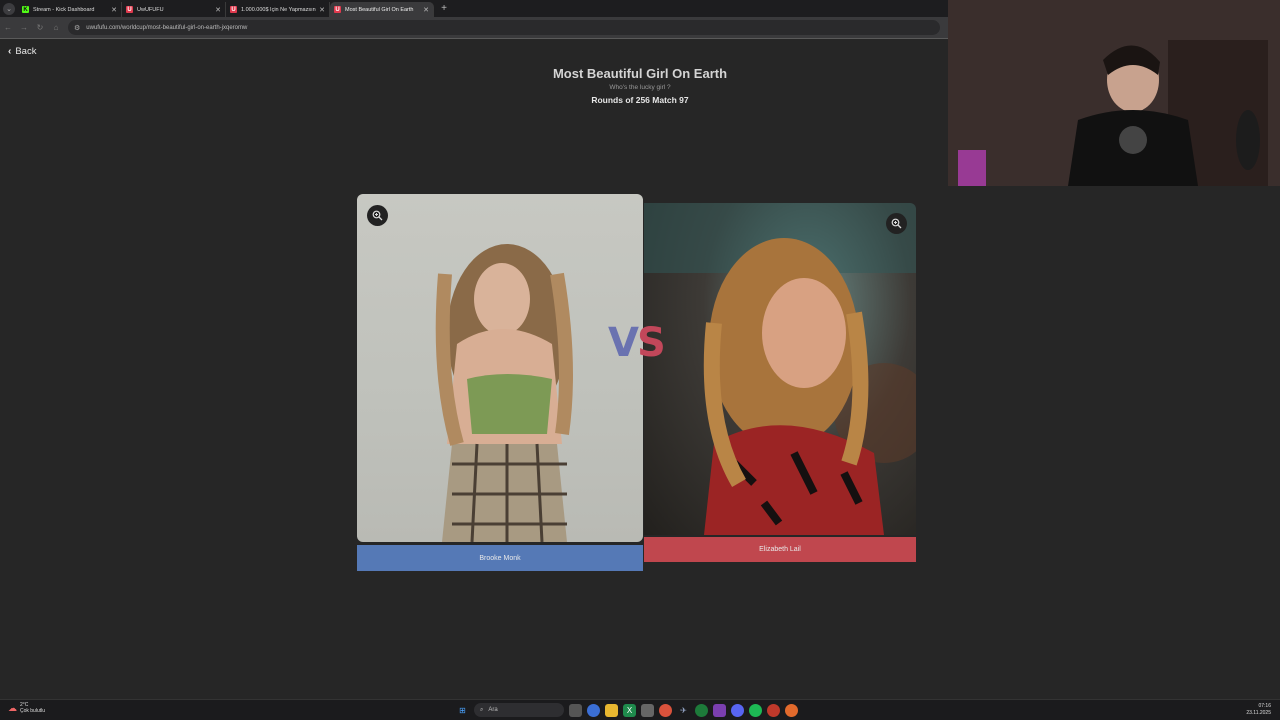 Image resolution: width=1280 pixels, height=720 pixels. What do you see at coordinates (593, 710) in the screenshot?
I see `copilot-icon` at bounding box center [593, 710].